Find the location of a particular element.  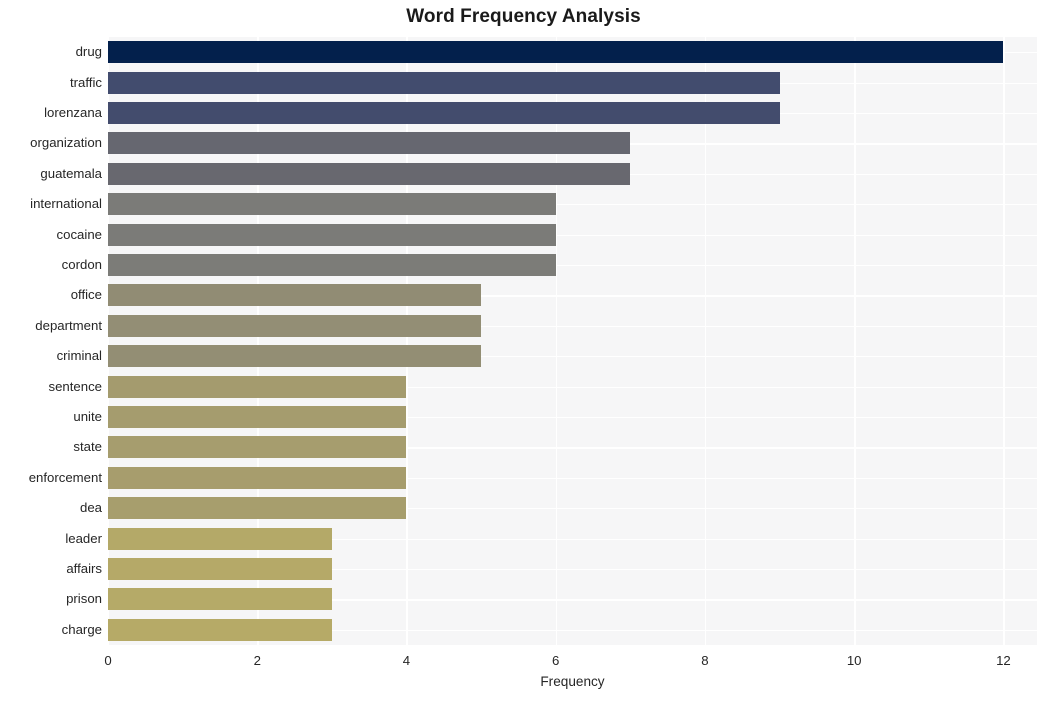

y-tick-label: office is located at coordinates (86, 295).